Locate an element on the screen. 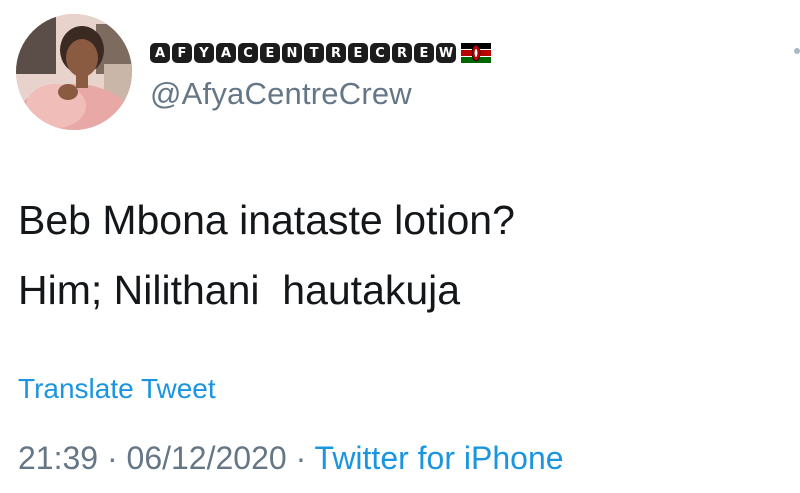 The image size is (800, 493). tweet-metadata: 21:39 · 06/12/2020 · Twitter for iPhone is located at coordinates (291, 458).